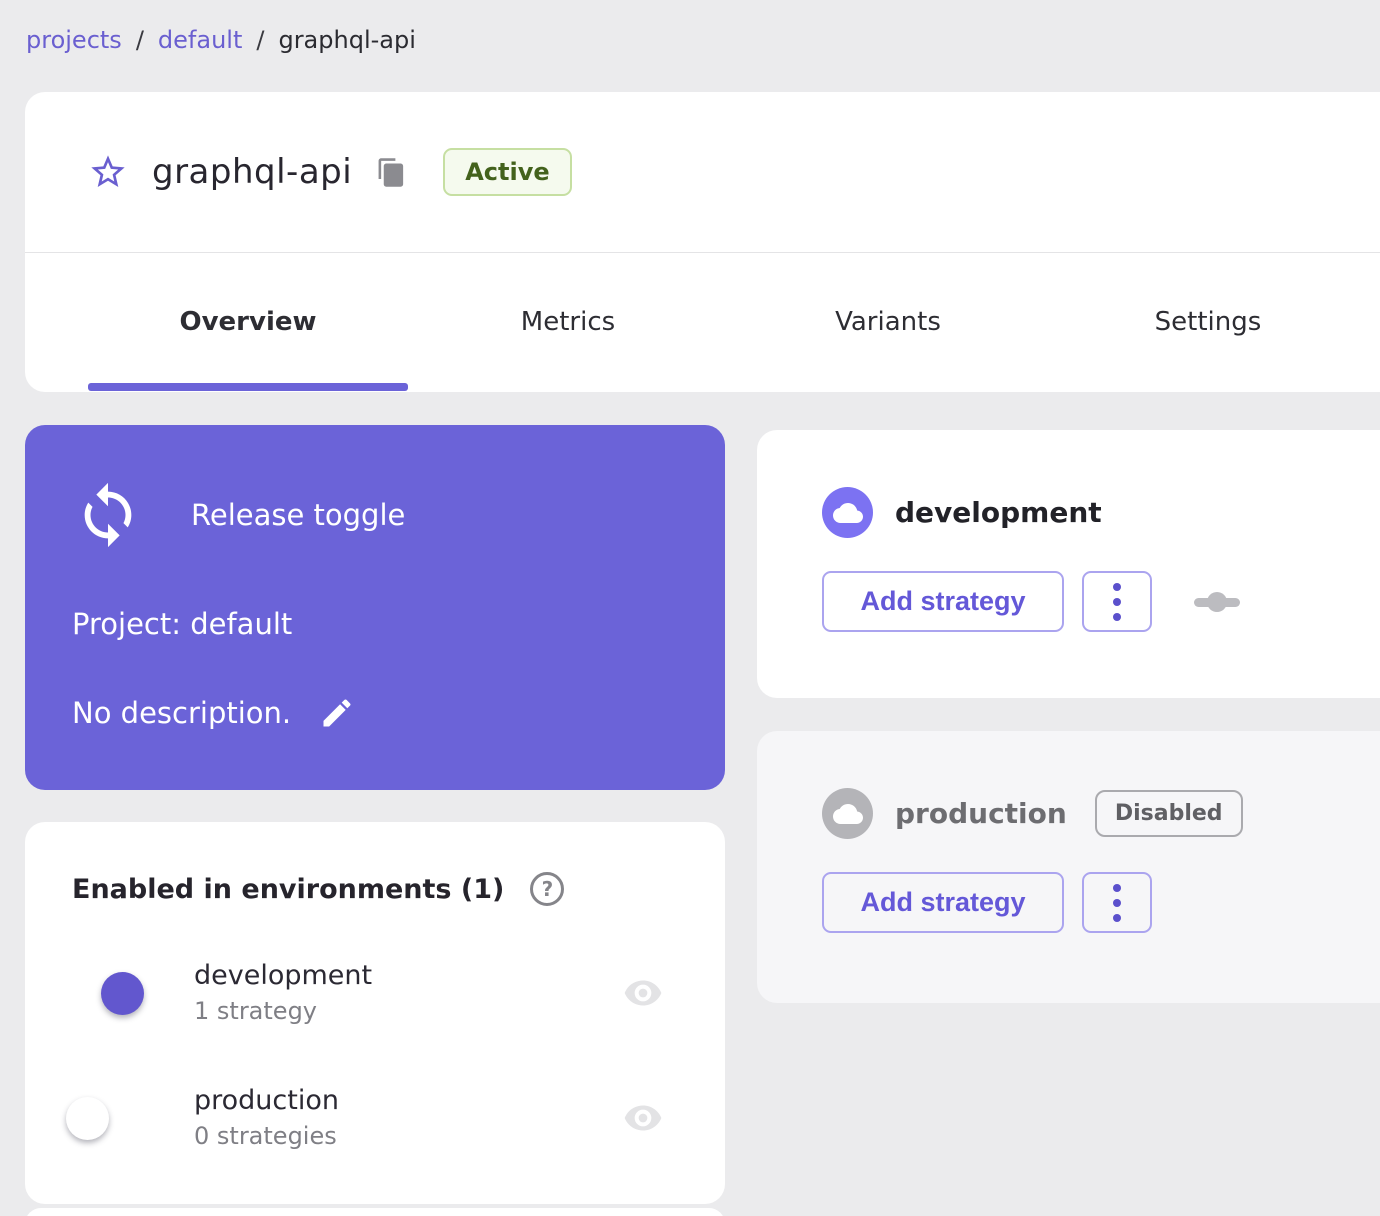 The image size is (1380, 1216). Describe the element at coordinates (248, 387) in the screenshot. I see `active-tab-indicator` at that location.